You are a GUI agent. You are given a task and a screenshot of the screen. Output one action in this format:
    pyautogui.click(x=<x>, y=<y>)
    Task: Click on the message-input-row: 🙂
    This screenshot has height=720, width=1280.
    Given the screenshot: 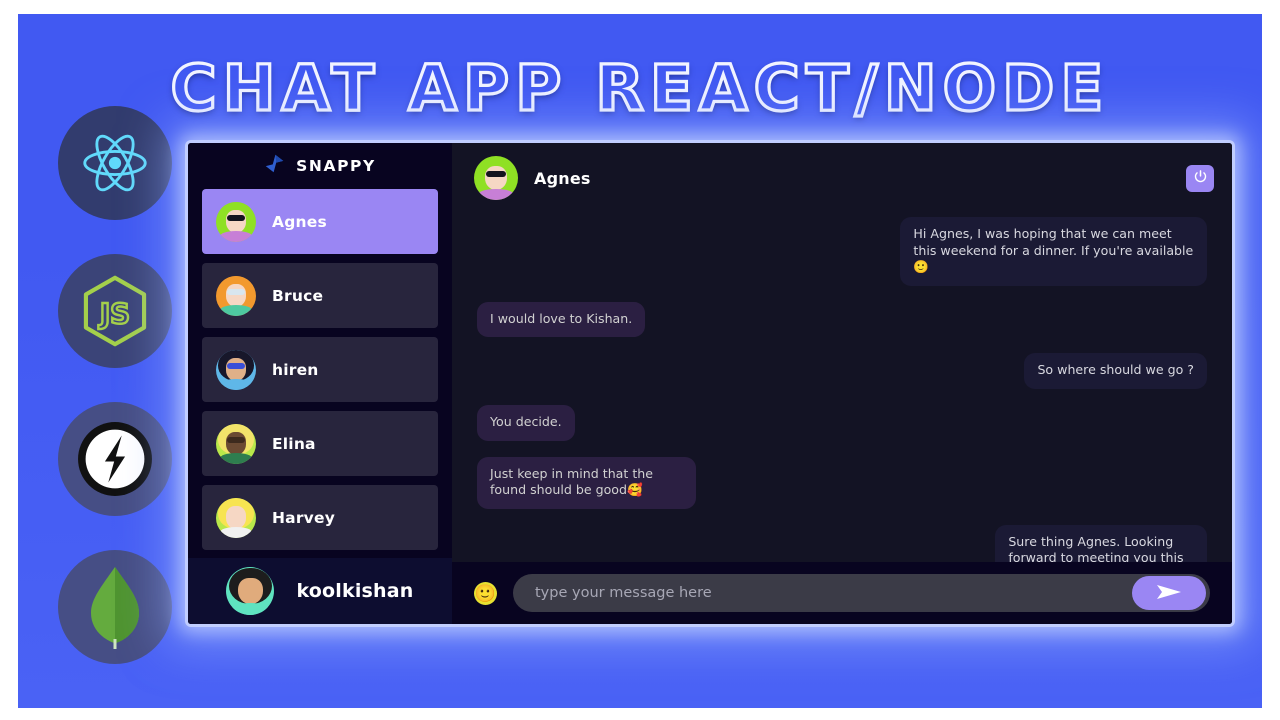 What is the action you would take?
    pyautogui.click(x=842, y=593)
    